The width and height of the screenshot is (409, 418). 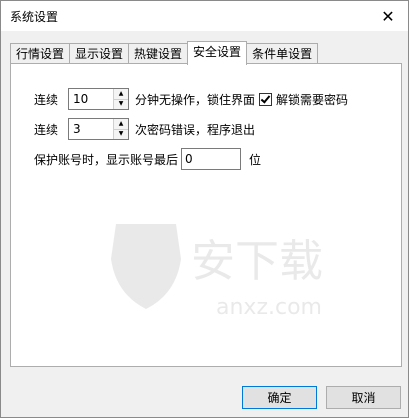 What do you see at coordinates (312, 99) in the screenshot?
I see `unlock-password-label: 解锁需要密码` at bounding box center [312, 99].